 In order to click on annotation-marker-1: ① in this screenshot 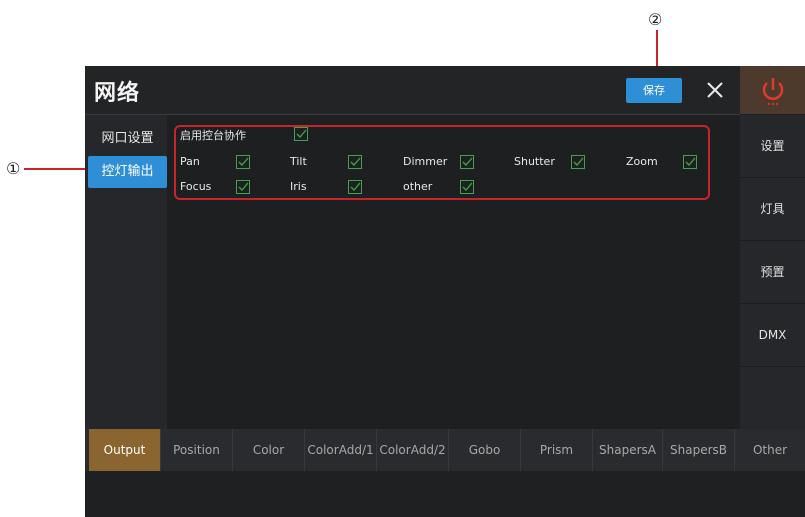, I will do `click(13, 168)`.